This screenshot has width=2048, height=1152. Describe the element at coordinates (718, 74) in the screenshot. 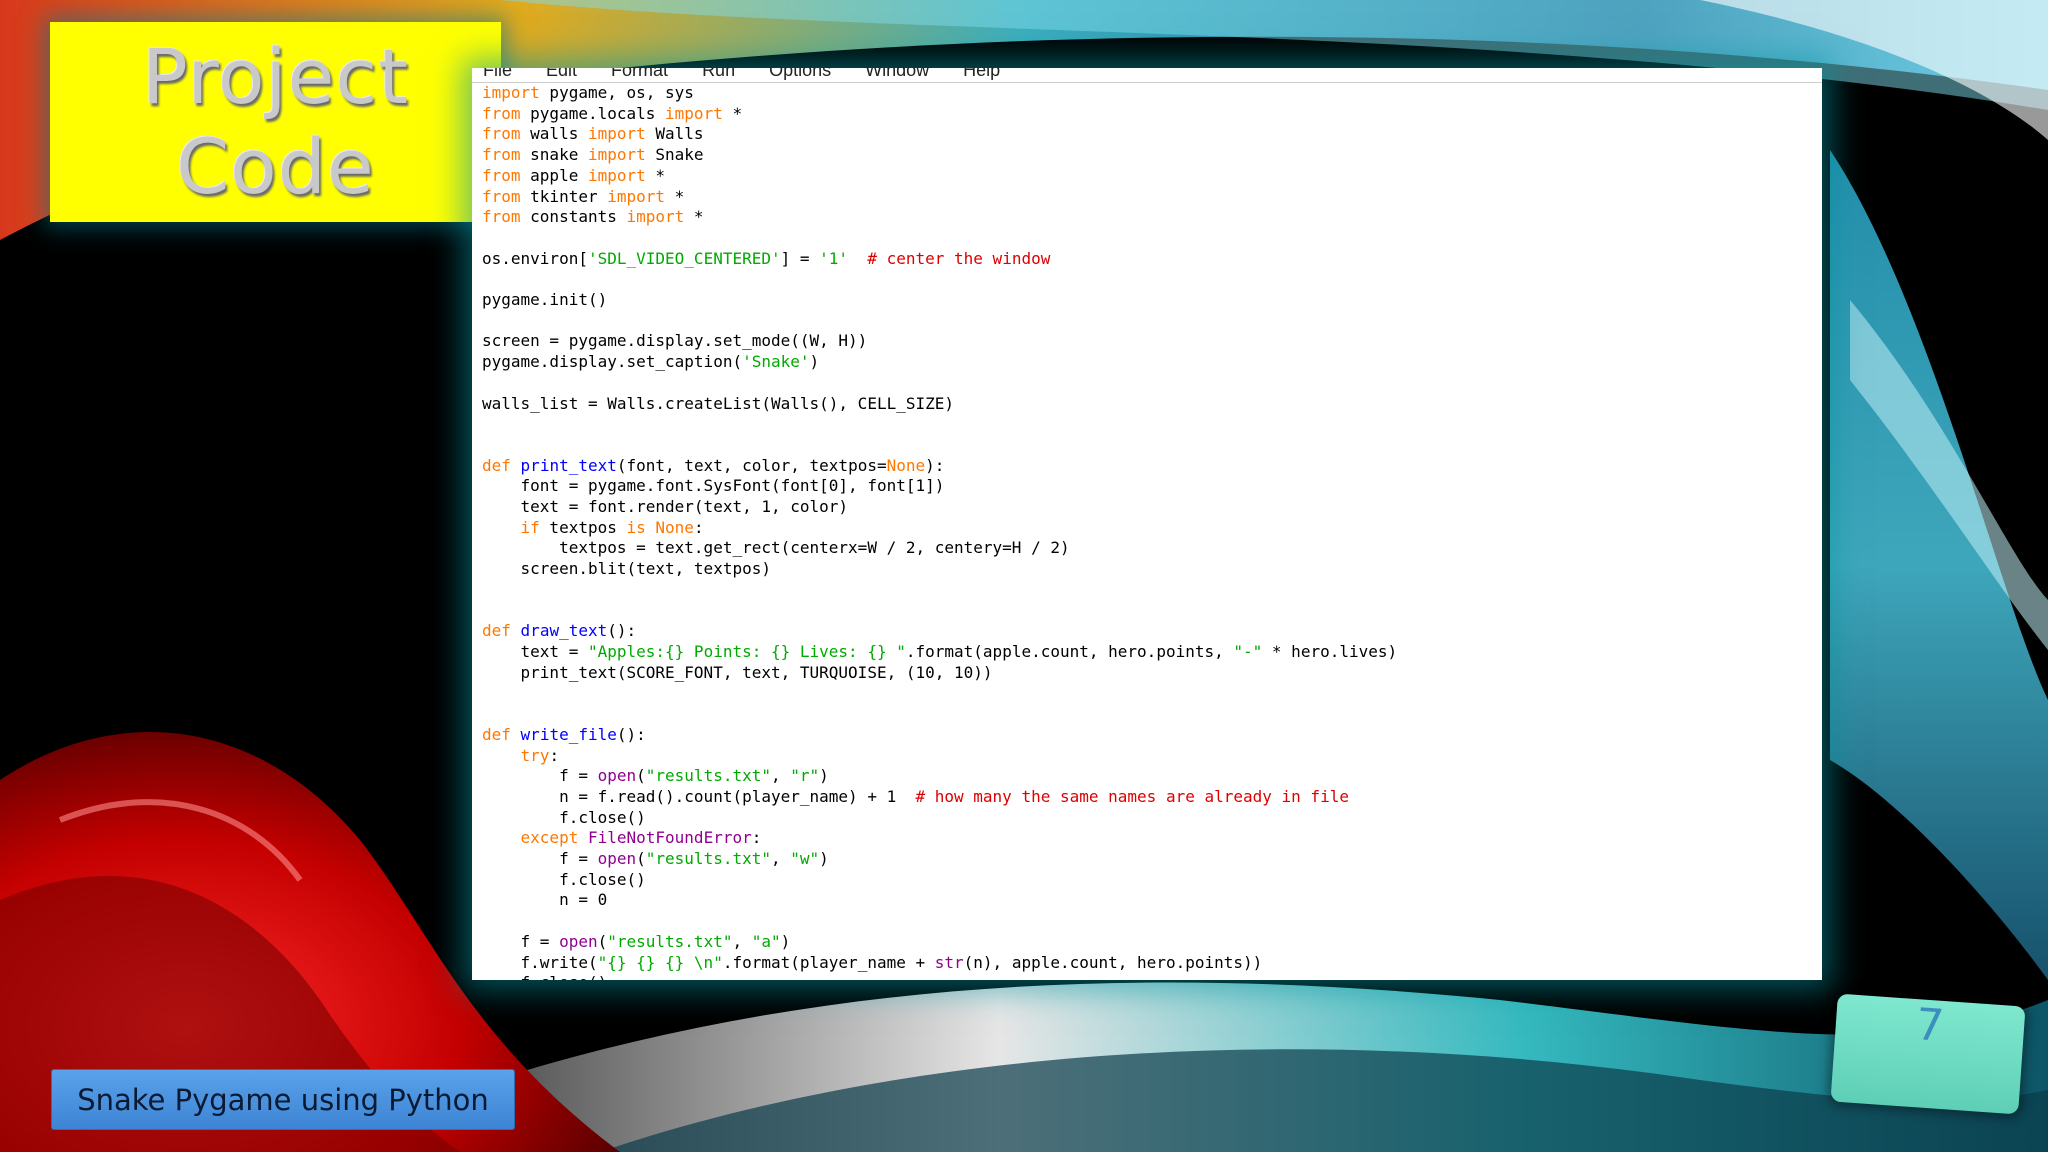

I see `menu-run: Run` at that location.